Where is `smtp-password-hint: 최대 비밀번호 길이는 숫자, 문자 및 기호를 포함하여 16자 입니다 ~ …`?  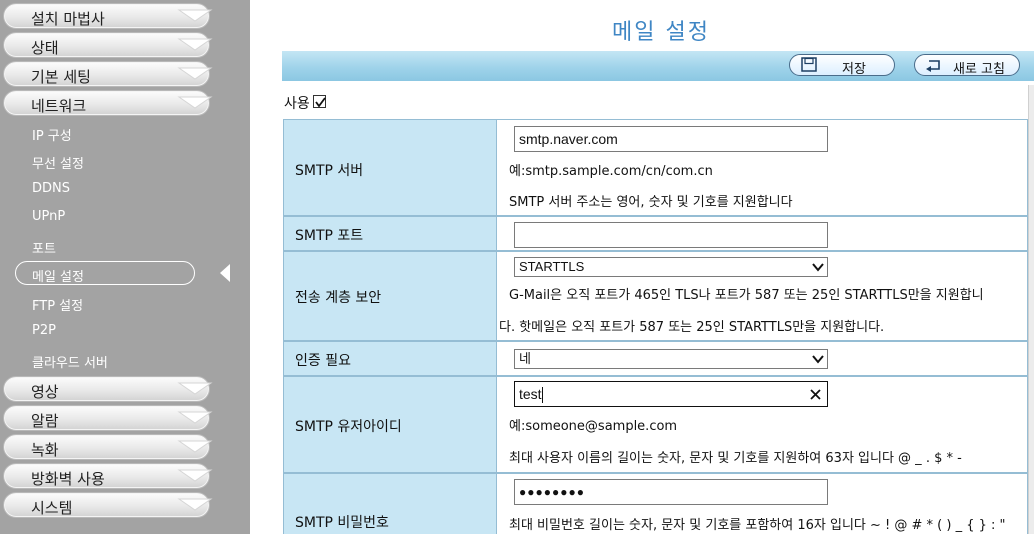 smtp-password-hint: 최대 비밀번호 길이는 숫자, 문자 및 기호를 포함하여 16자 입니다 ~ … is located at coordinates (757, 525).